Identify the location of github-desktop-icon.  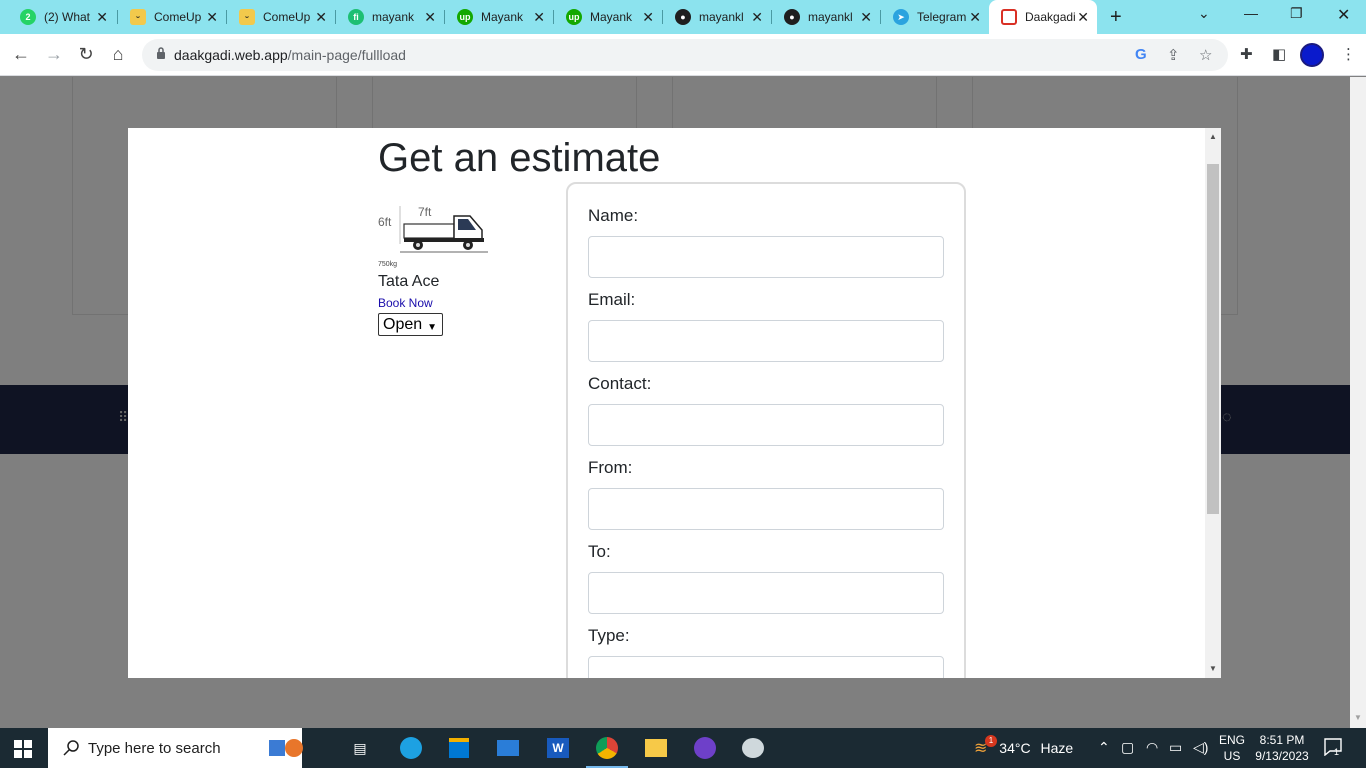
(705, 748).